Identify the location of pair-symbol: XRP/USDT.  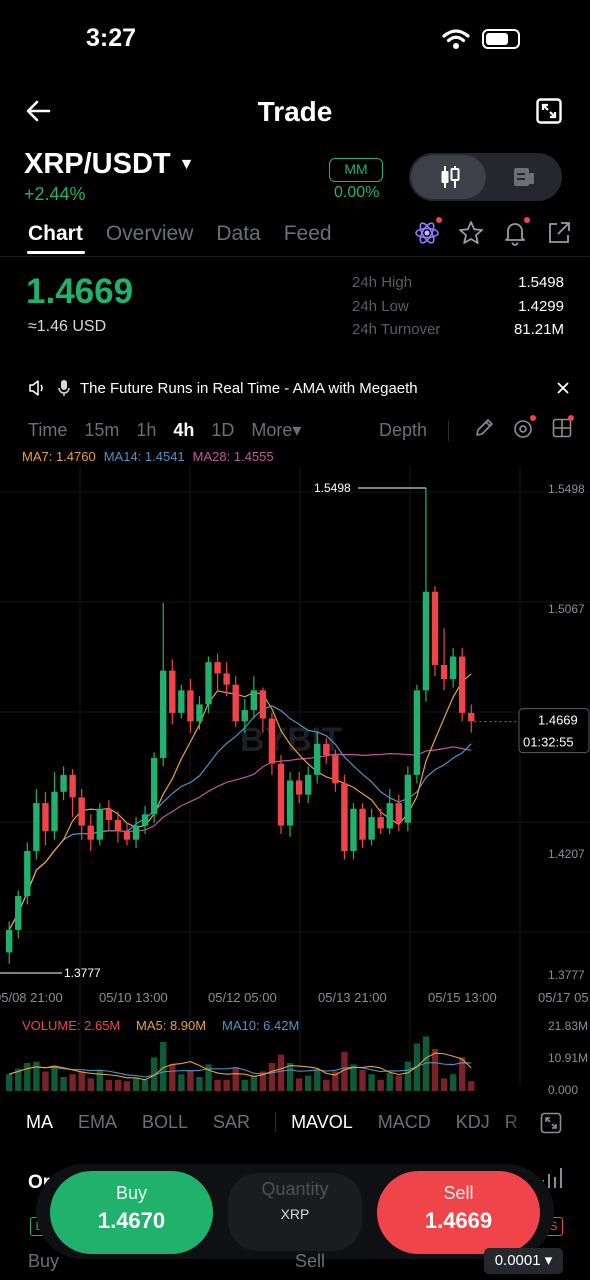
(97, 164).